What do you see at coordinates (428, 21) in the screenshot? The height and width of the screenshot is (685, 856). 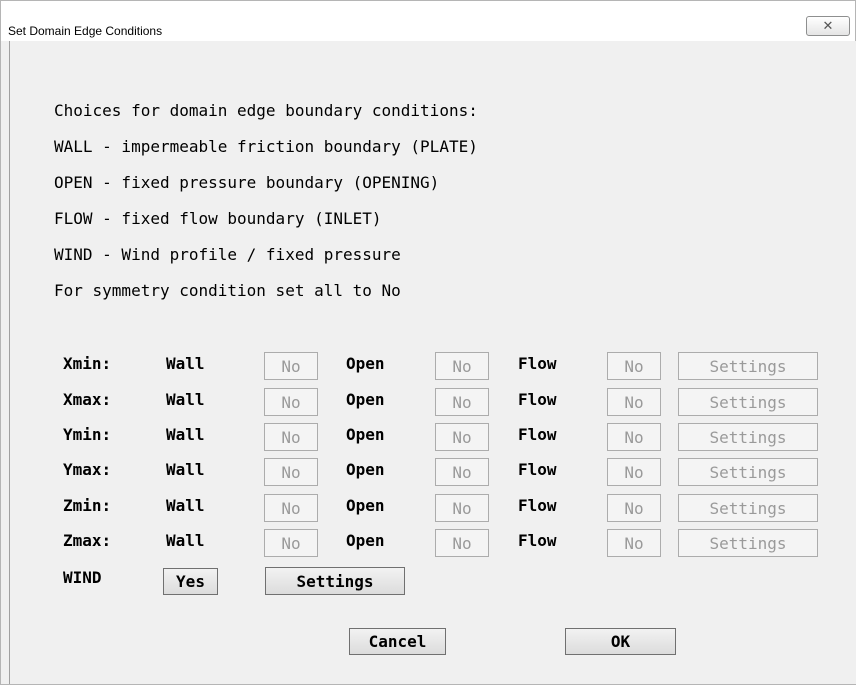 I see `title-bar: Set Domain Edge Conditions ✕` at bounding box center [428, 21].